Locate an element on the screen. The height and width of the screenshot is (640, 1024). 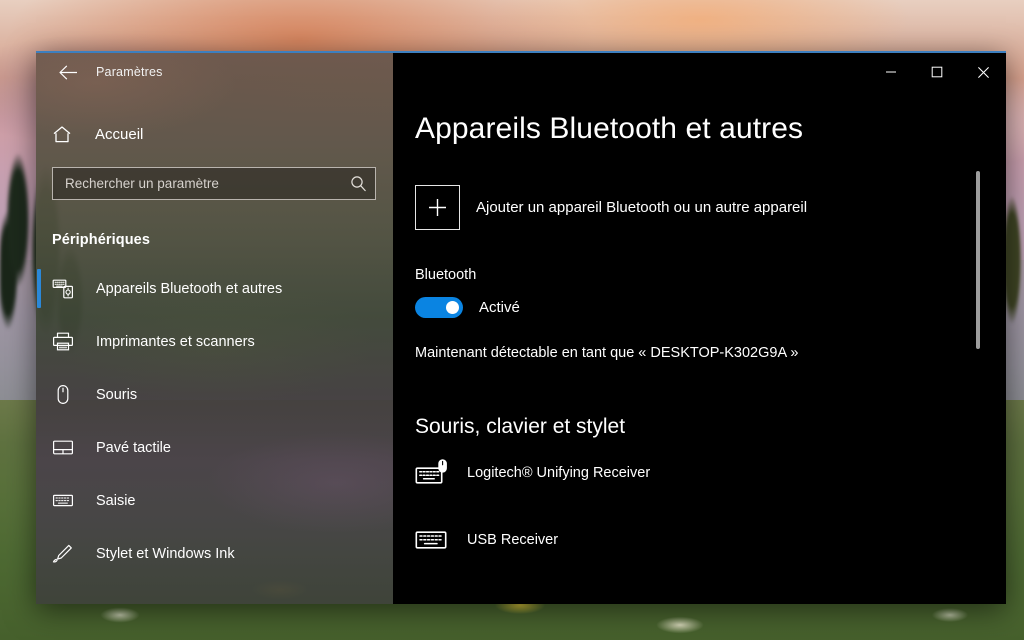
keyboard-icon is located at coordinates (438, 540).